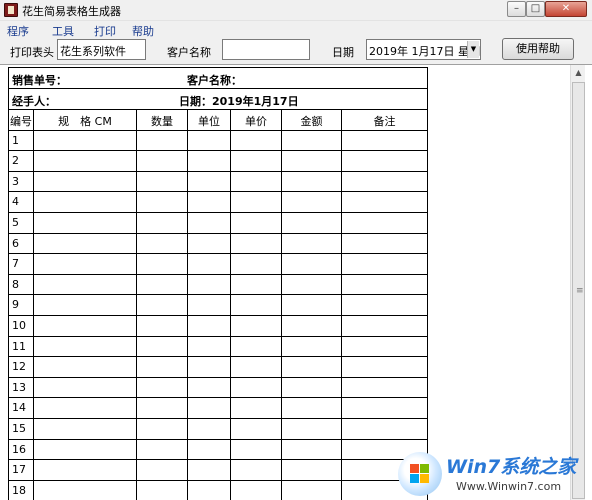 This screenshot has height=500, width=592. What do you see at coordinates (266, 49) in the screenshot?
I see `customer-name-input` at bounding box center [266, 49].